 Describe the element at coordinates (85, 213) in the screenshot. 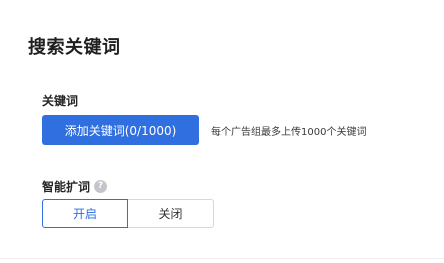

I see `smart-expand-on-button: 开启` at that location.